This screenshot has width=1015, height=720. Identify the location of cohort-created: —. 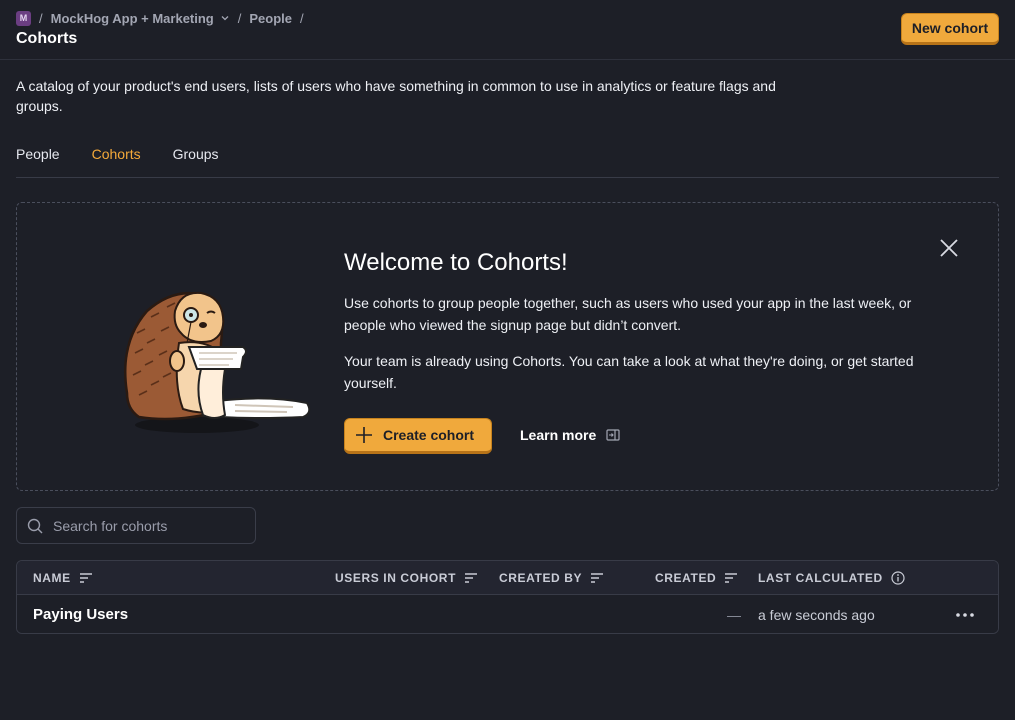
(734, 614).